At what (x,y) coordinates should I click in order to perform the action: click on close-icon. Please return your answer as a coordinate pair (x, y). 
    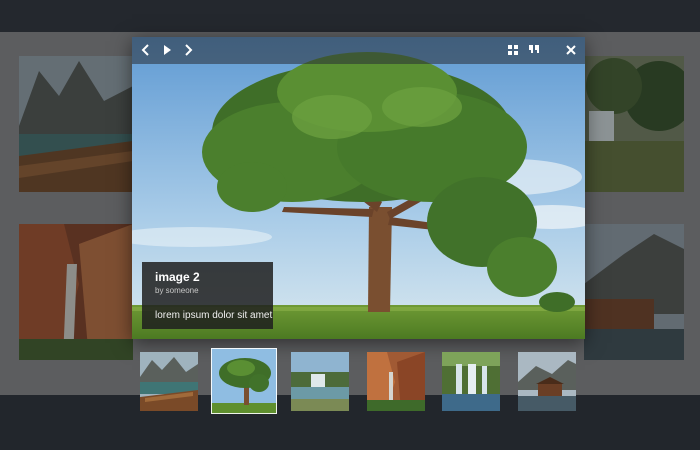
    Looking at the image, I should click on (571, 50).